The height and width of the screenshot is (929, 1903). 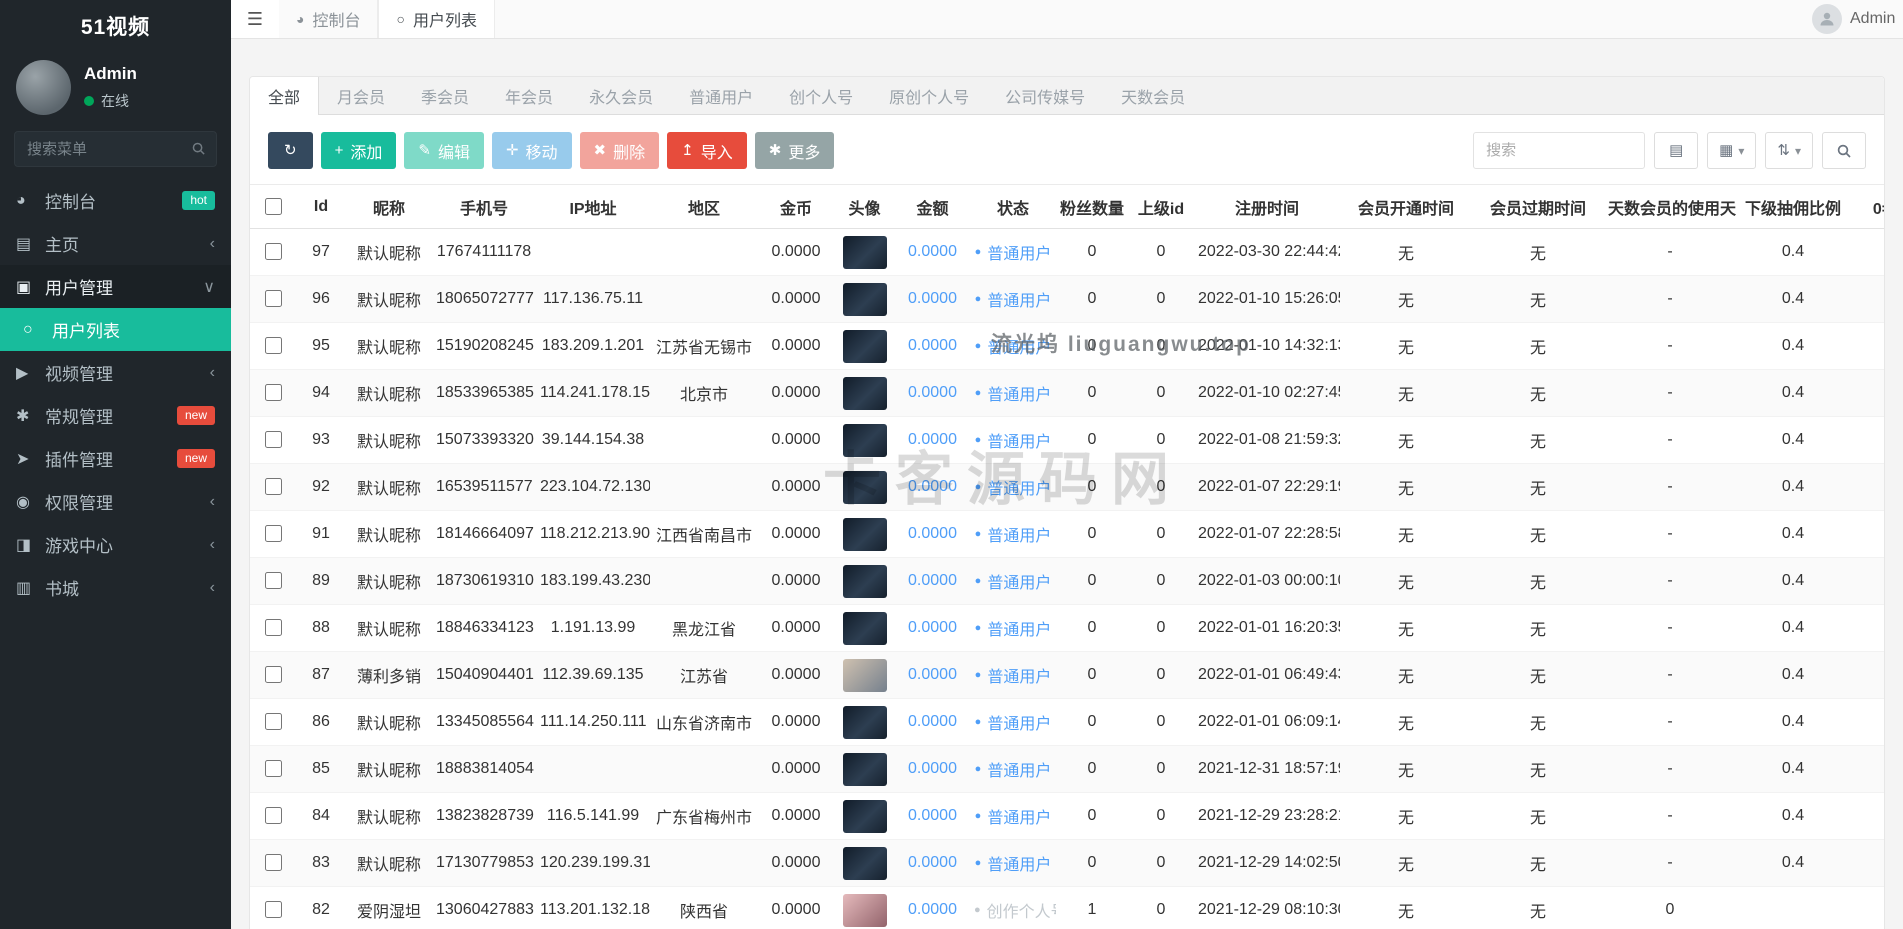 I want to click on sidebar-item-auth-mgmt: ◉ 权限管理 ‹, so click(x=115, y=501).